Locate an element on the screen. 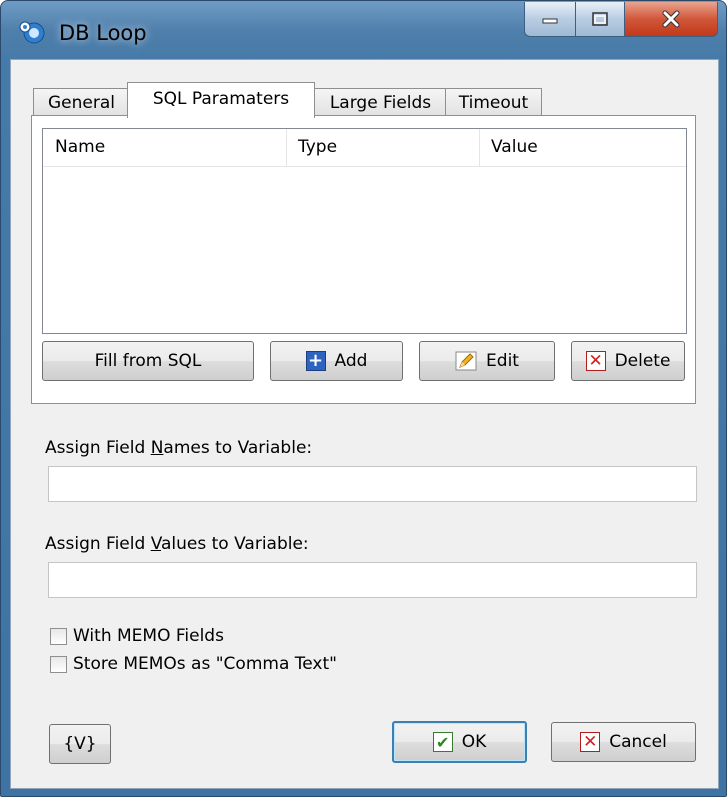  fill-from-sql-button: Fill from SQL is located at coordinates (148, 361).